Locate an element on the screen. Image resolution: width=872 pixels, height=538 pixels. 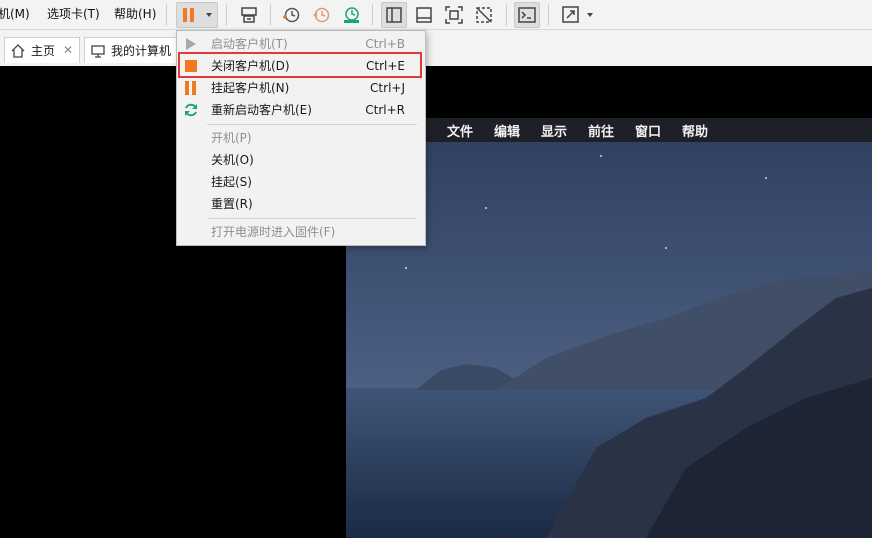
full-screen-button is located at coordinates (454, 15).